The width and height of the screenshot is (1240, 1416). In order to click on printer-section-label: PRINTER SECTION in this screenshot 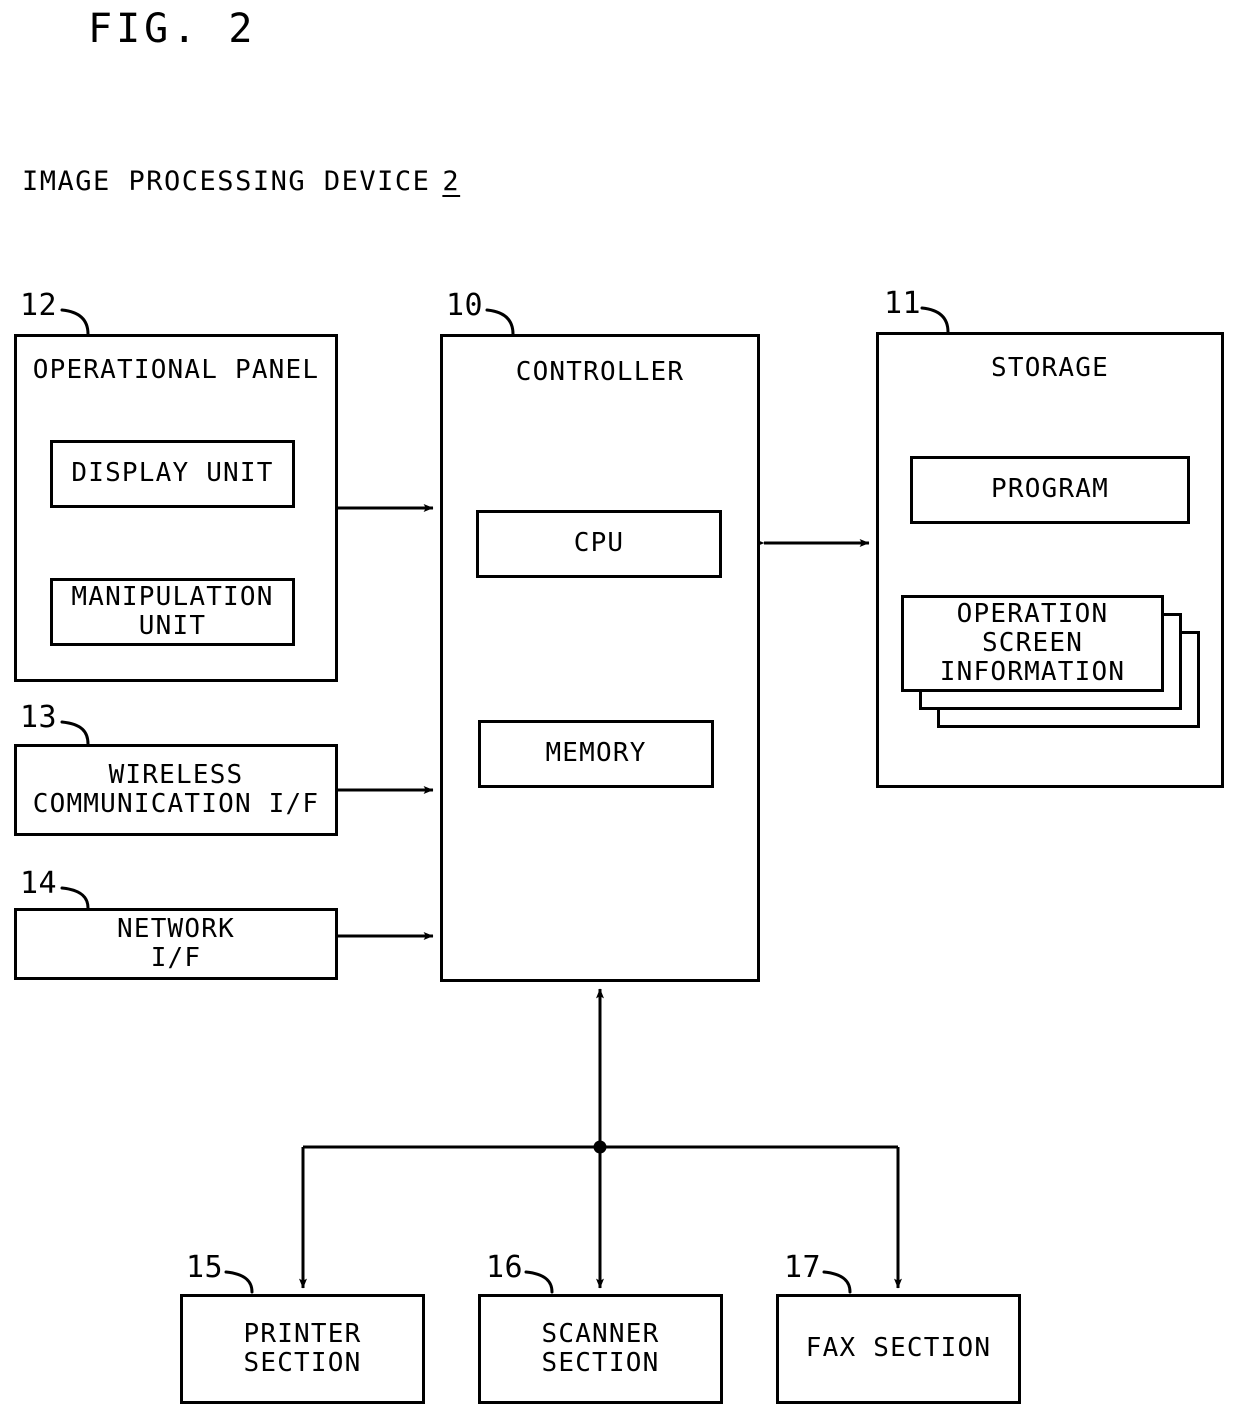, I will do `click(302, 1348)`.